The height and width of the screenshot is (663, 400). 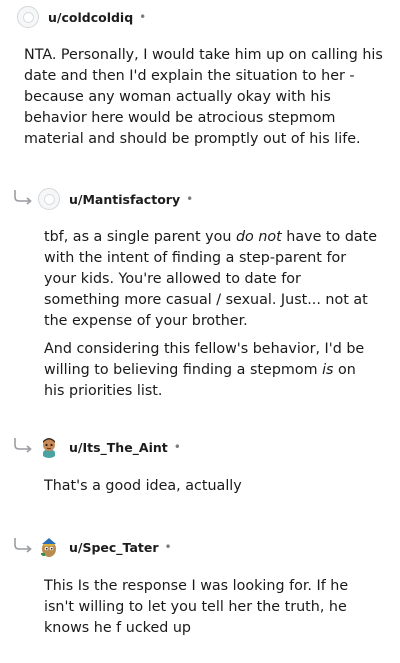 I want to click on comment-header: u/Mantisfactory •, so click(x=115, y=199).